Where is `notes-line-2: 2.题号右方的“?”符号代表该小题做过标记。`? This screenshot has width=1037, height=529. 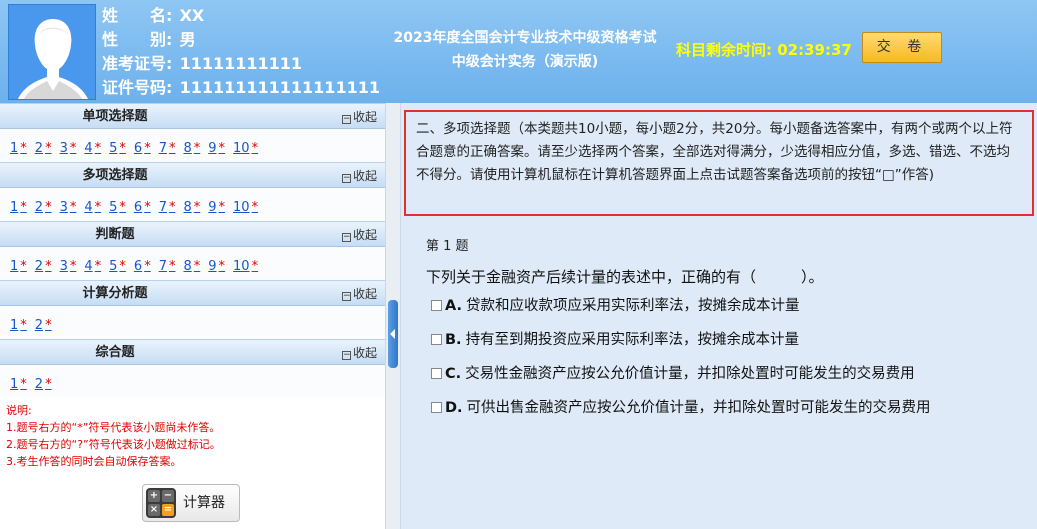 notes-line-2: 2.题号右方的“?”符号代表该小题做过标记。 is located at coordinates (113, 444).